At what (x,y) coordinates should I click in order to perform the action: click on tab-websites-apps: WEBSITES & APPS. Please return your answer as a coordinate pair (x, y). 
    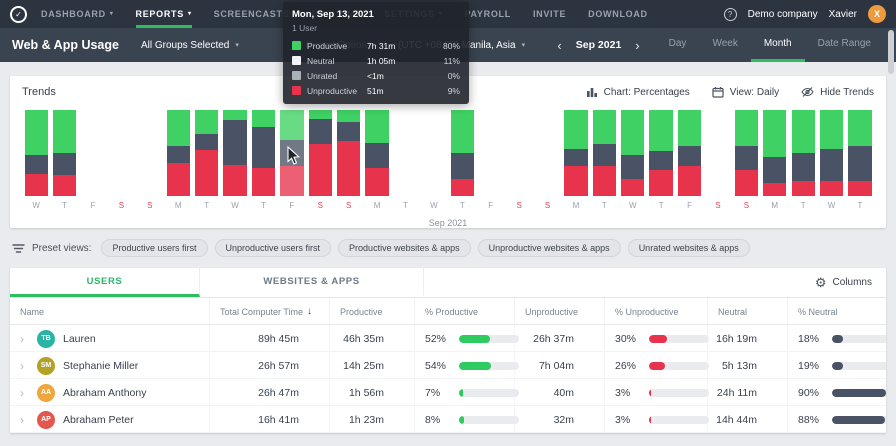
    Looking at the image, I should click on (312, 282).